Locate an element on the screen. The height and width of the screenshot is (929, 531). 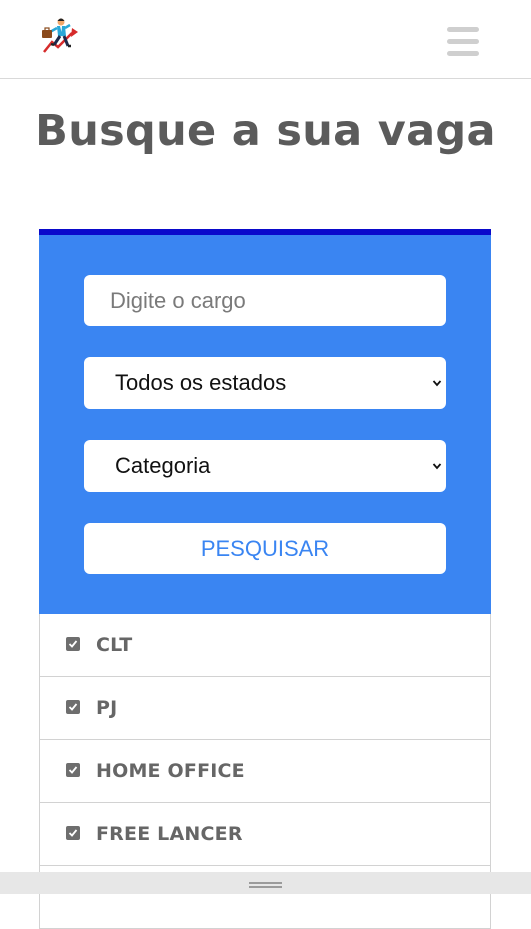
running-businessman-chart-icon is located at coordinates (59, 37).